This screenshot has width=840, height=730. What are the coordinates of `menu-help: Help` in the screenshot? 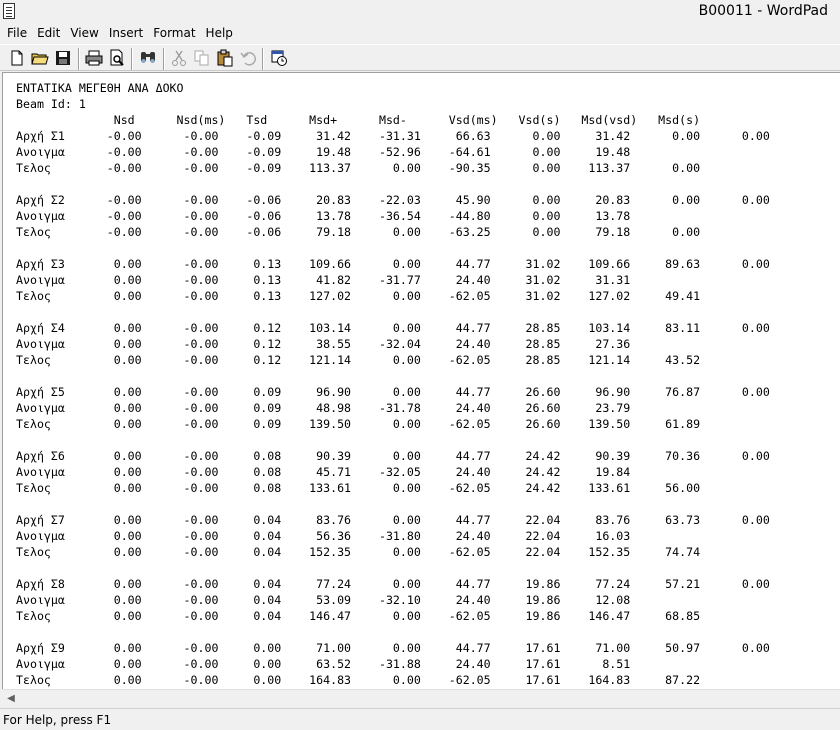 It's located at (219, 33).